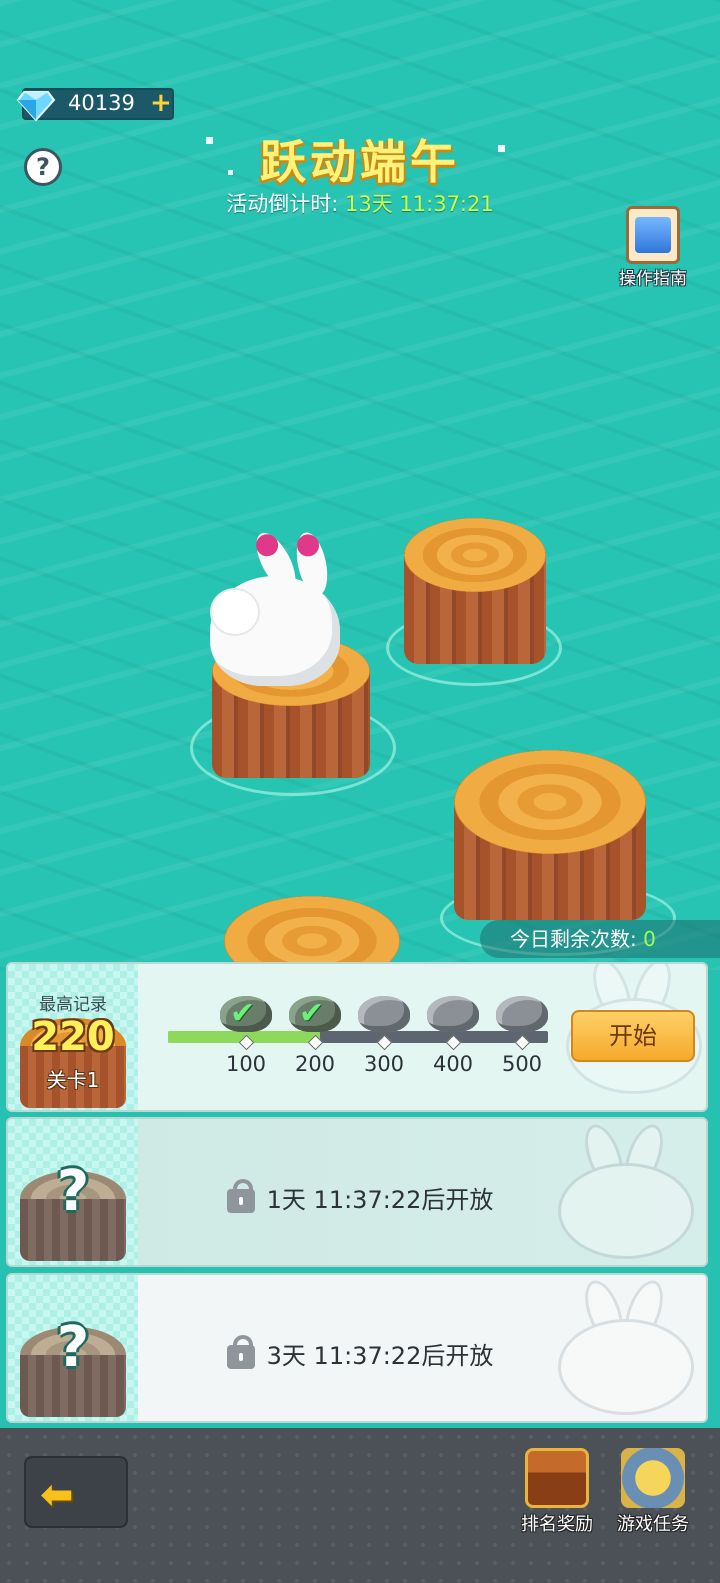  Describe the element at coordinates (653, 1478) in the screenshot. I see `star-badge-icon` at that location.